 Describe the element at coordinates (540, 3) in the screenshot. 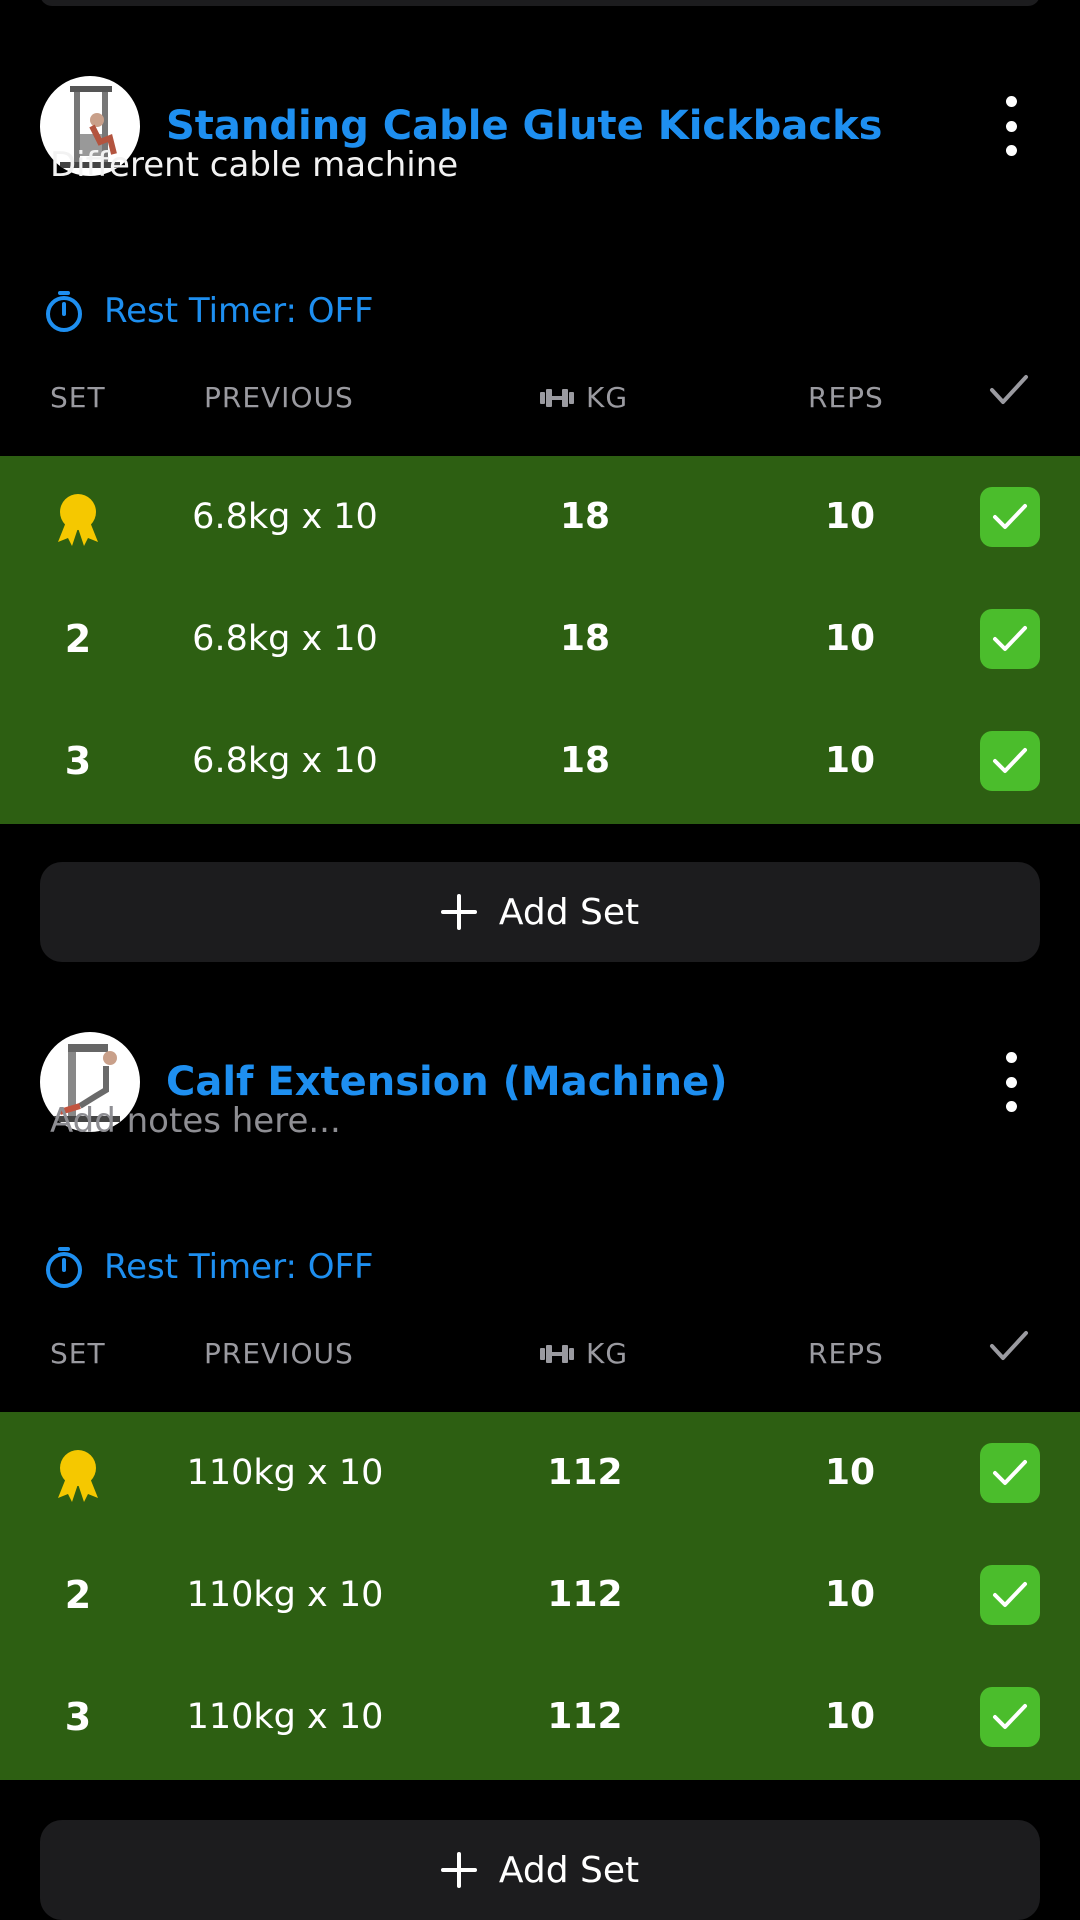

I see `previous-card-edge` at that location.